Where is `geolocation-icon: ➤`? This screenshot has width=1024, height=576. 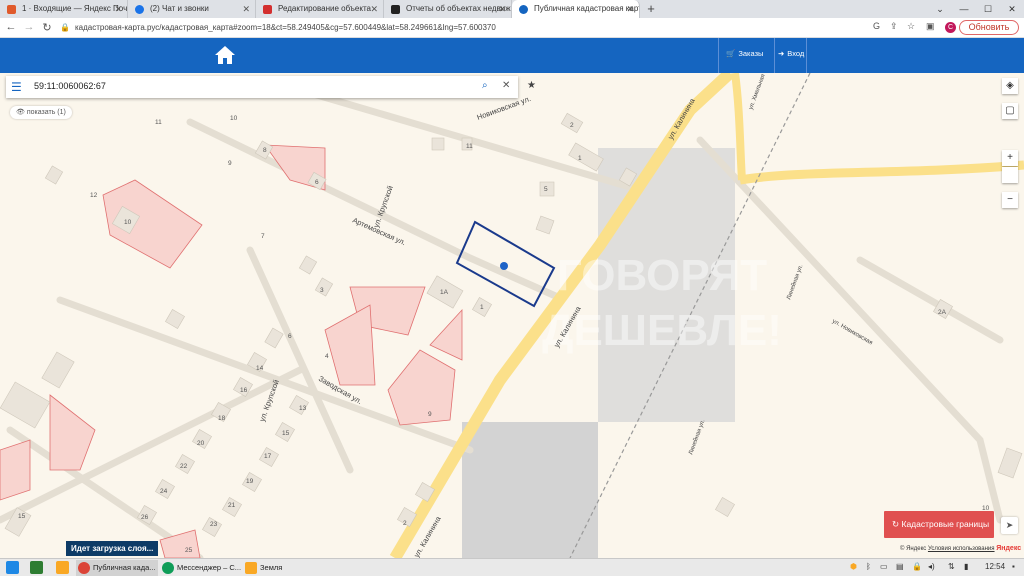
geolocation-icon: ➤ is located at coordinates (1009, 525).